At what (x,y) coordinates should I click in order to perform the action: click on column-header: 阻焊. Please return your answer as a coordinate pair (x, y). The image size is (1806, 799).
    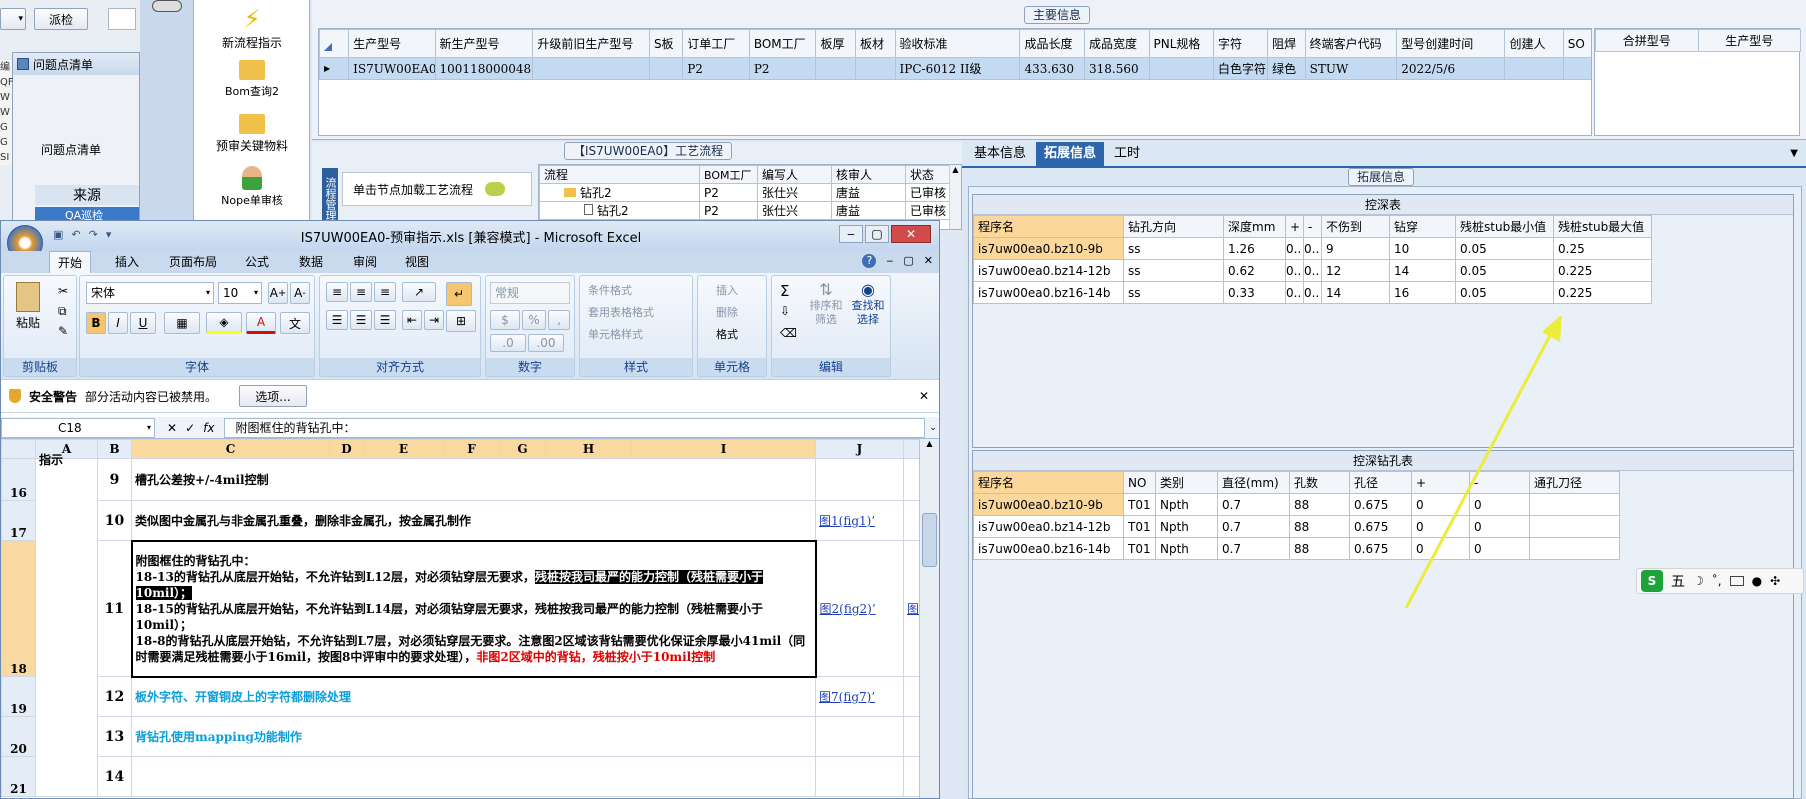
    Looking at the image, I should click on (1286, 43).